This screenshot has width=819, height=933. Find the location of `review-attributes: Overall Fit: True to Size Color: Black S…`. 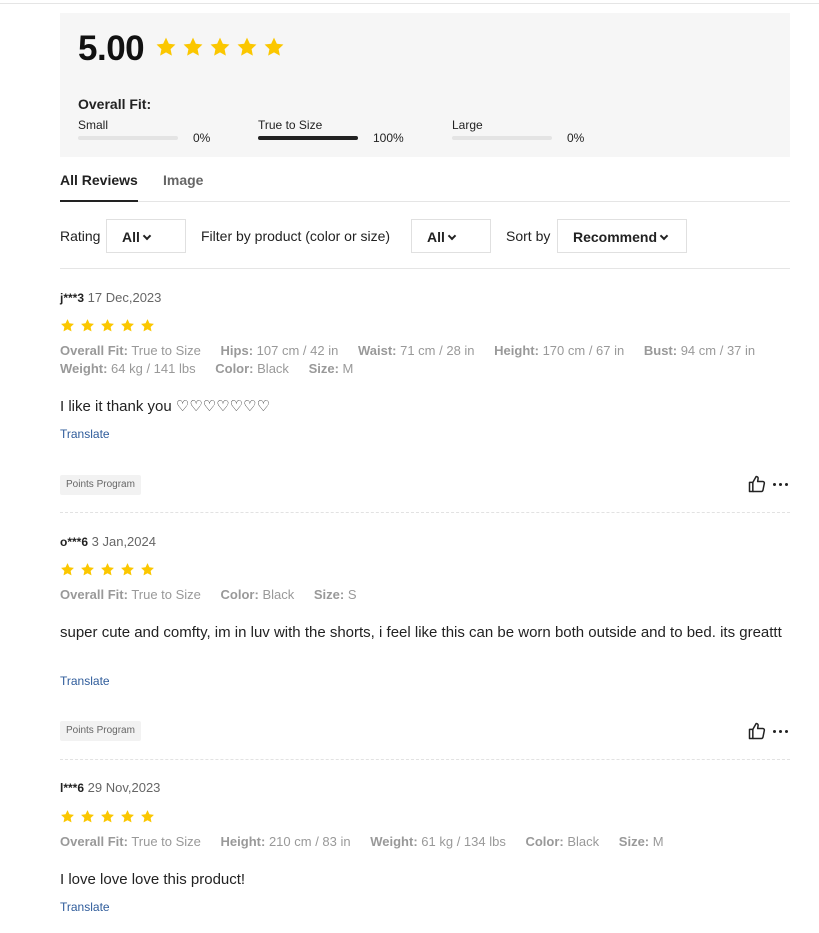

review-attributes: Overall Fit: True to Size Color: Black S… is located at coordinates (425, 595).